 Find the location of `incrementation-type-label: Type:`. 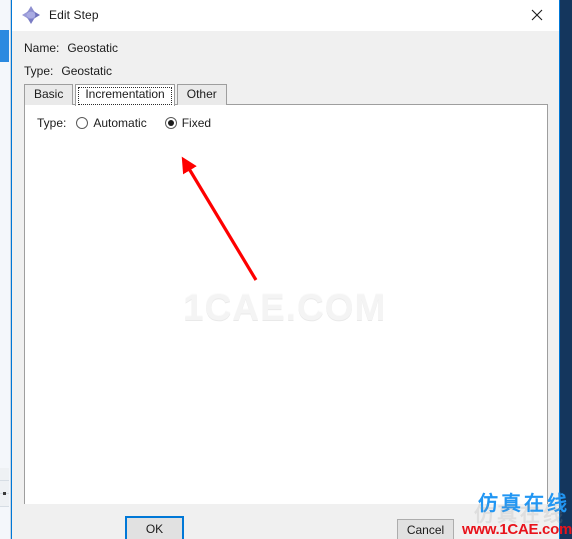

incrementation-type-label: Type: is located at coordinates (52, 123).